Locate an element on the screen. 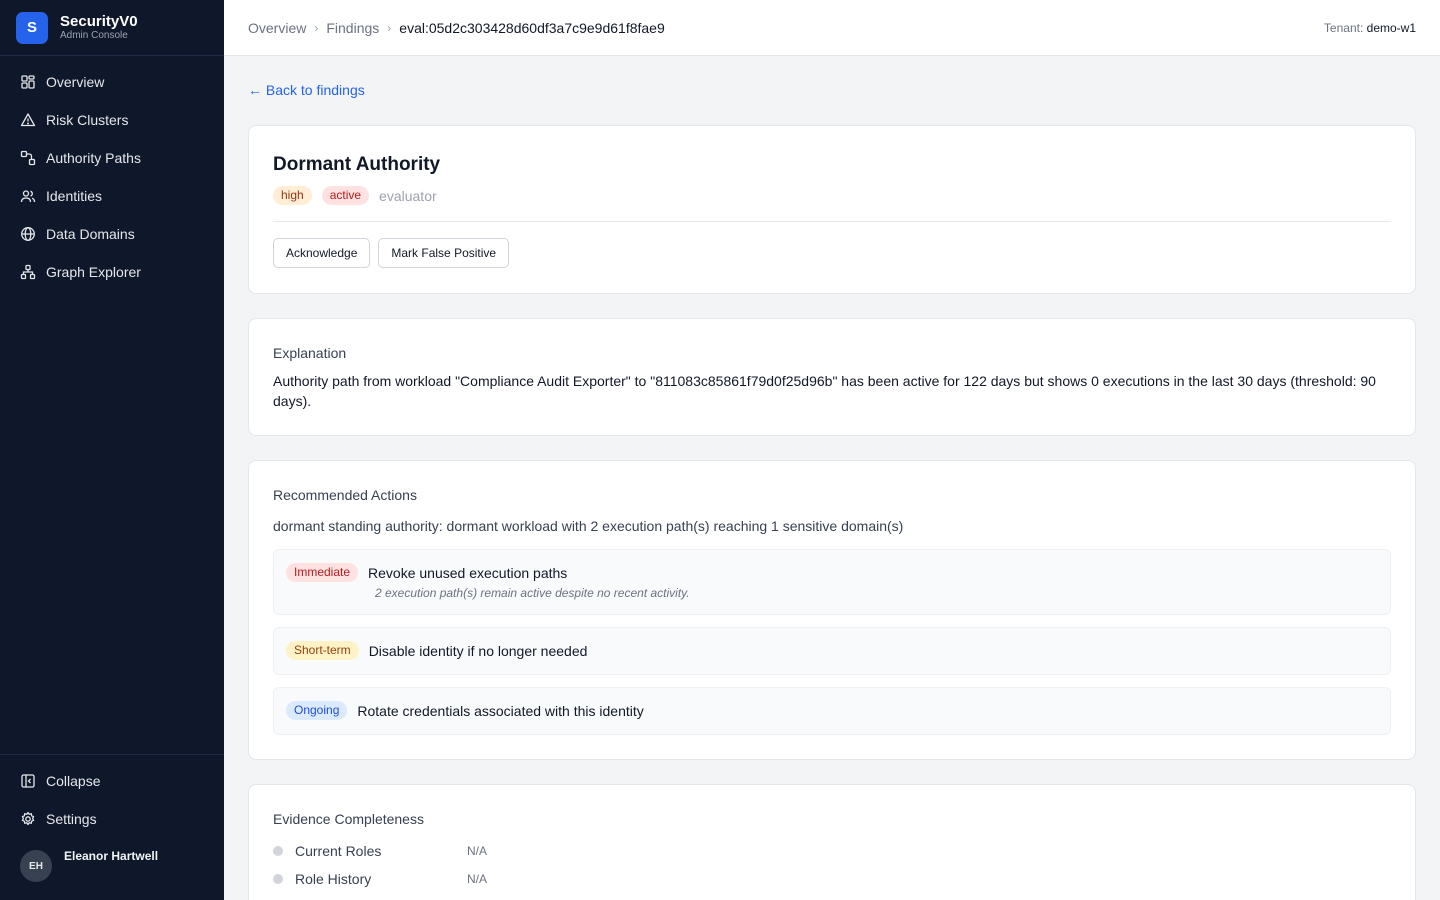 The image size is (1440, 900). status-badge: active is located at coordinates (345, 195).